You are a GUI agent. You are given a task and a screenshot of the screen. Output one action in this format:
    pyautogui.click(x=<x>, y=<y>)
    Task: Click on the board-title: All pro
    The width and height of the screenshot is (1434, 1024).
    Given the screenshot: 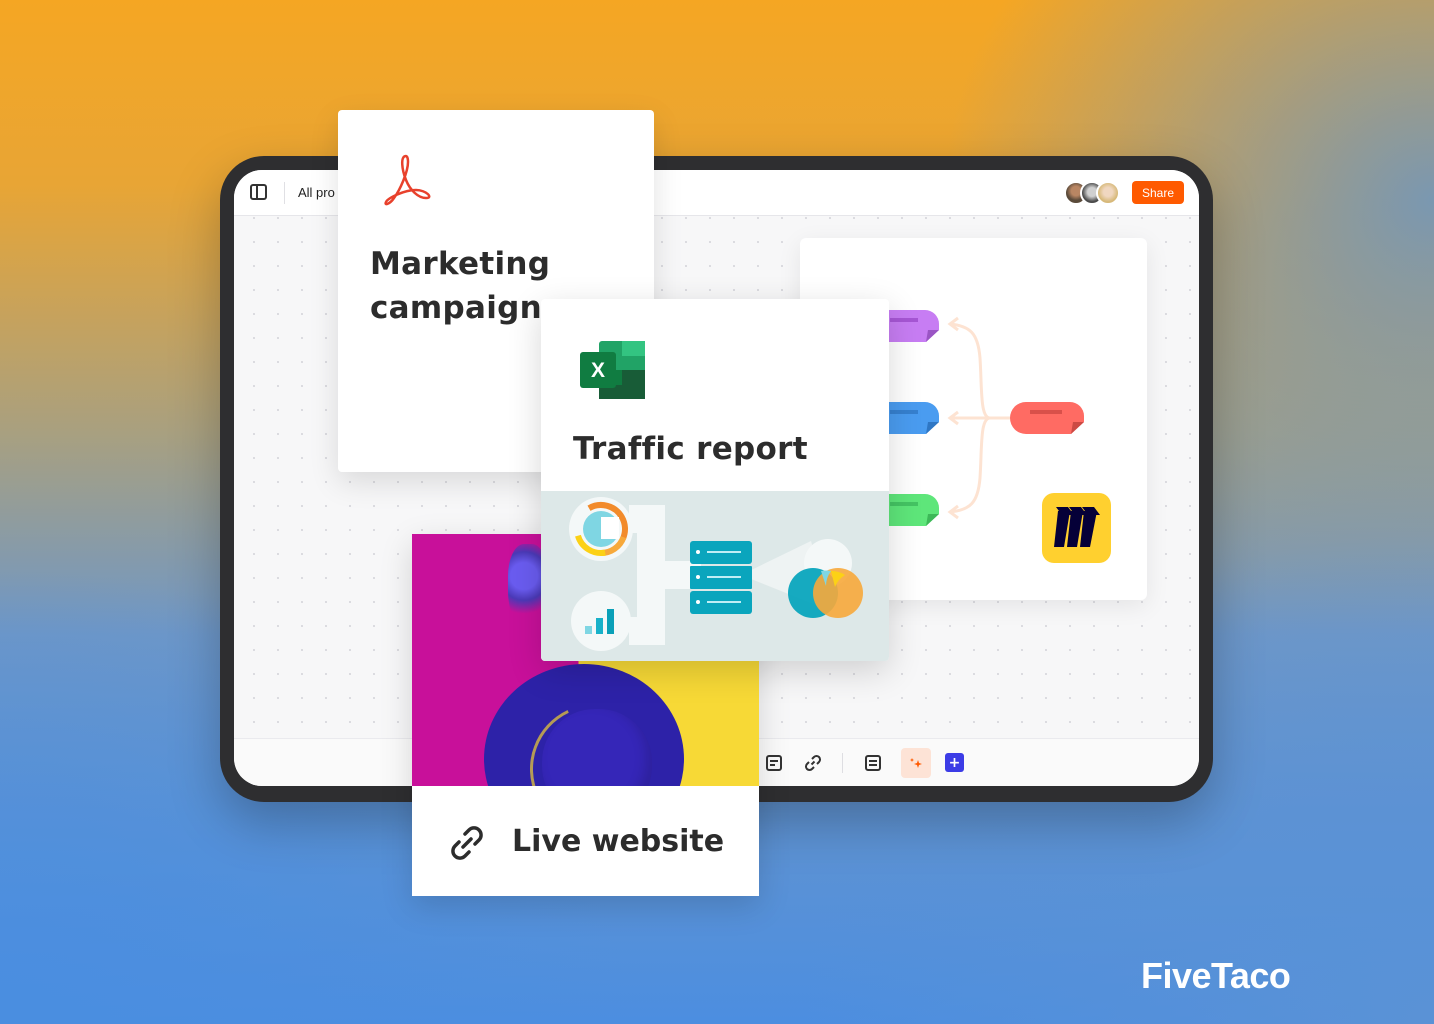 What is the action you would take?
    pyautogui.click(x=316, y=192)
    